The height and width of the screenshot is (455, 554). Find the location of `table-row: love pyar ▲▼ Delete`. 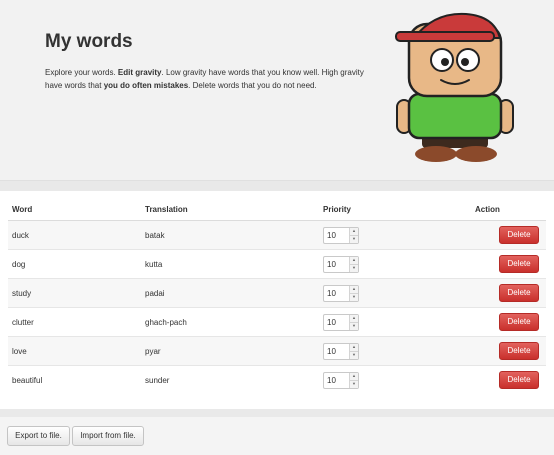

table-row: love pyar ▲▼ Delete is located at coordinates (277, 351).